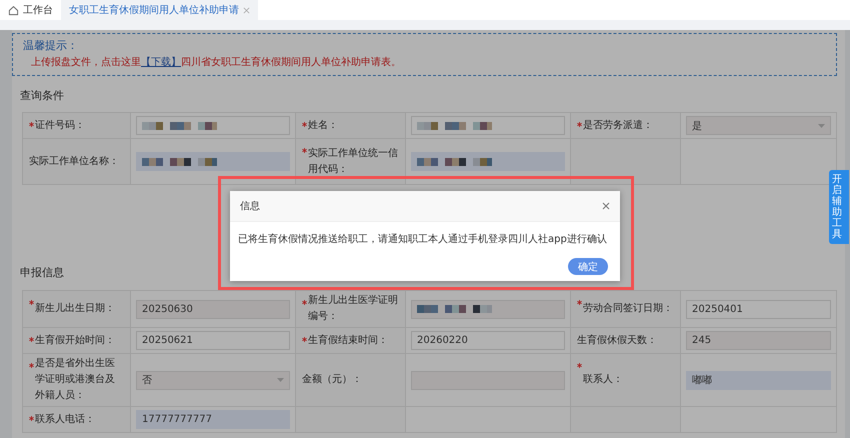 Image resolution: width=850 pixels, height=438 pixels. Describe the element at coordinates (77, 162) in the screenshot. I see `field-label: 实际工作单位名称：` at that location.